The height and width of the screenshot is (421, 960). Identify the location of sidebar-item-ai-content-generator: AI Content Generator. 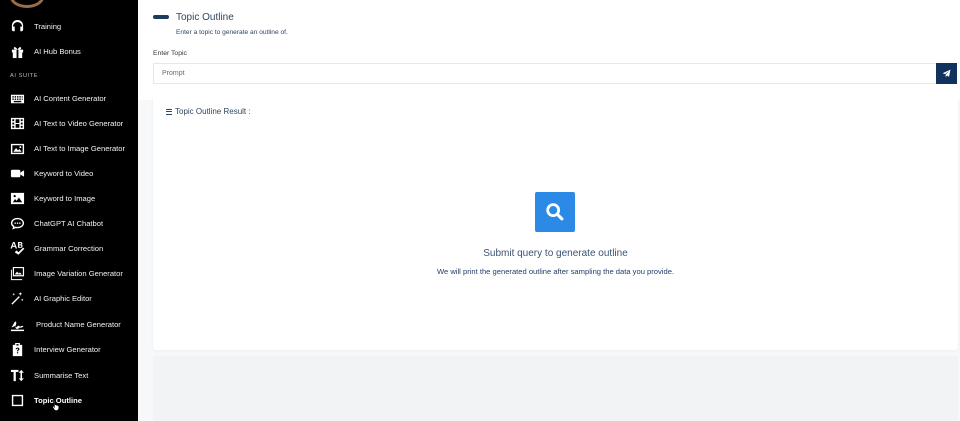
(69, 98).